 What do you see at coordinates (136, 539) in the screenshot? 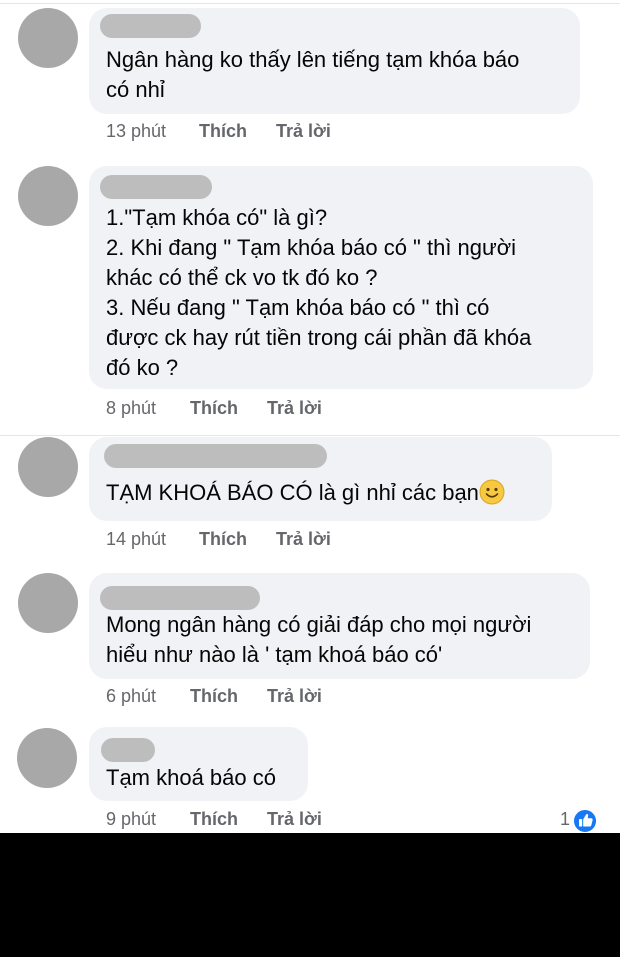
I see `comment-time: 14 phút` at bounding box center [136, 539].